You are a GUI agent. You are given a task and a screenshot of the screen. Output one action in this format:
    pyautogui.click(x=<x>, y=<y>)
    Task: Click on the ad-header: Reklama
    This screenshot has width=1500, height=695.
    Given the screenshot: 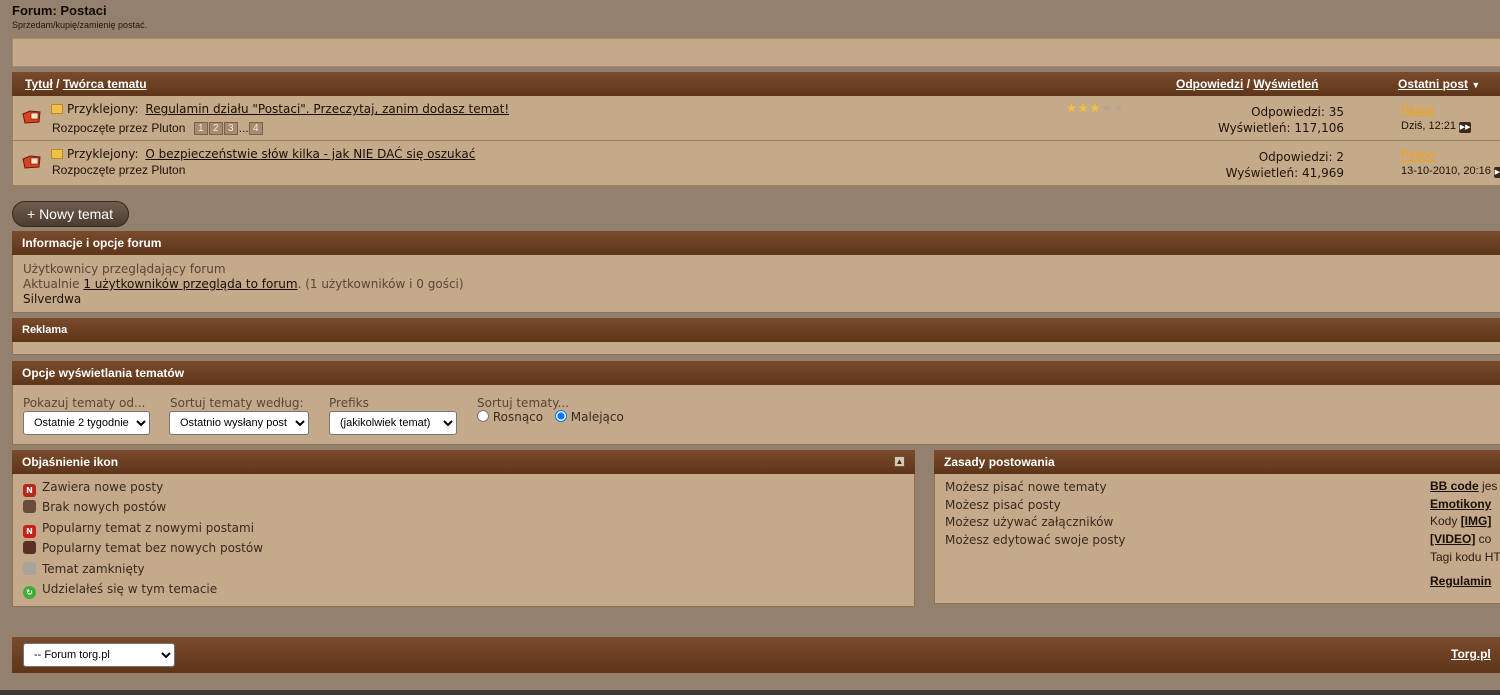 What is the action you would take?
    pyautogui.click(x=756, y=330)
    